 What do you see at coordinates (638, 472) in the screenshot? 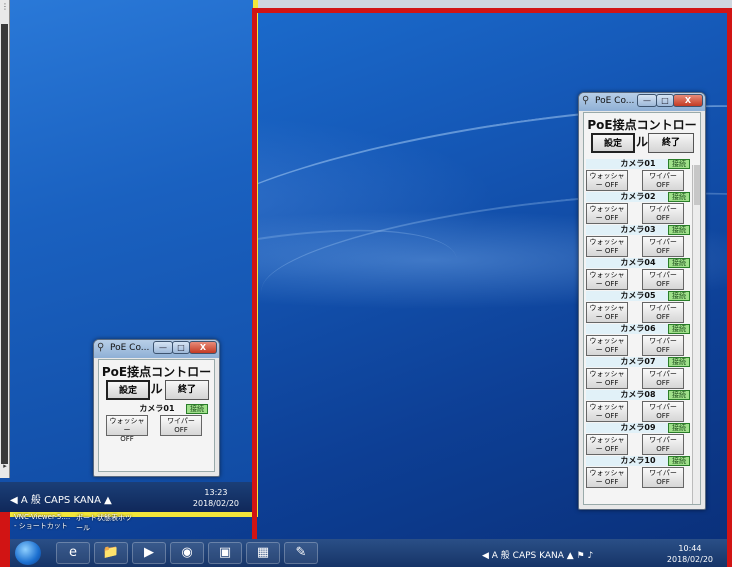
I see `camera-block: カメラ10 接続 ウォッシャー OFF ワイパー OFF` at bounding box center [638, 472].